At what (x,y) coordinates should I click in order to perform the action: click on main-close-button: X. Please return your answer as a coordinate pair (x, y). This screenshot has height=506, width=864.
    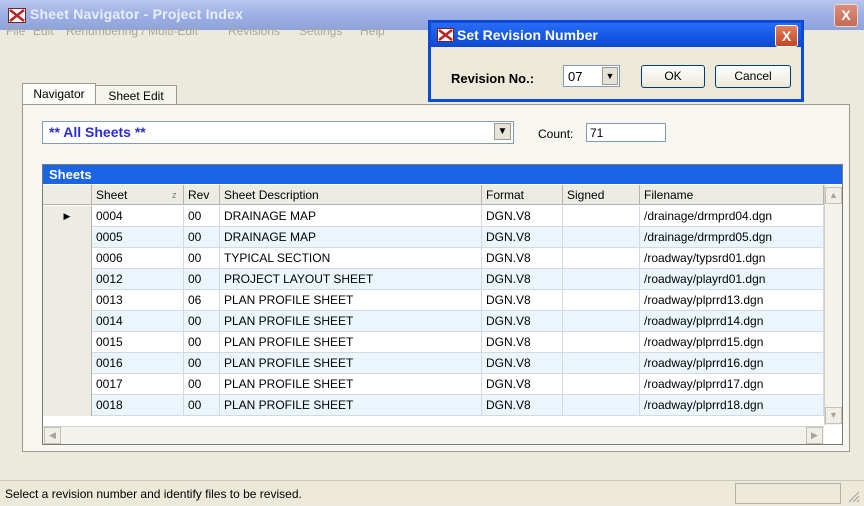
    Looking at the image, I should click on (846, 15).